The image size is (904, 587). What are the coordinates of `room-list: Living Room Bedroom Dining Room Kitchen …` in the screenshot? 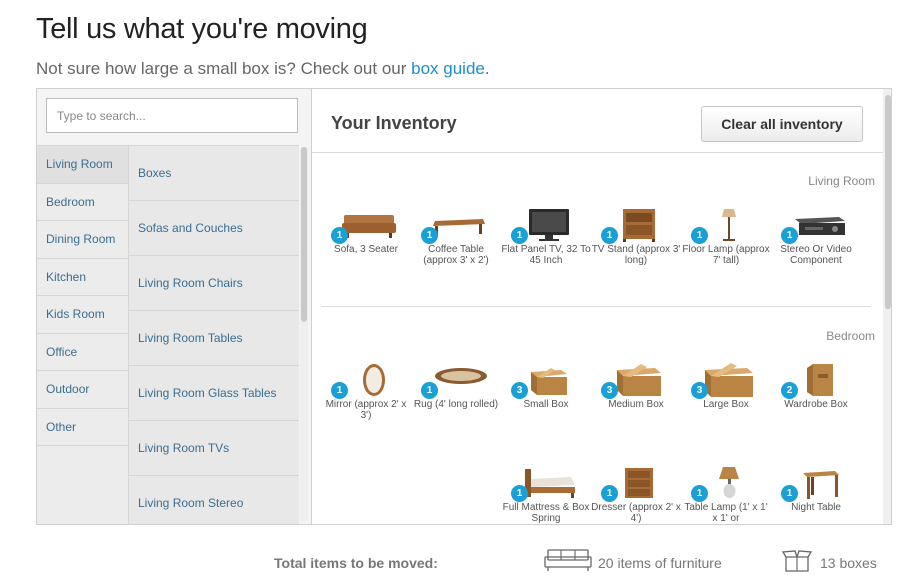 It's located at (83, 334).